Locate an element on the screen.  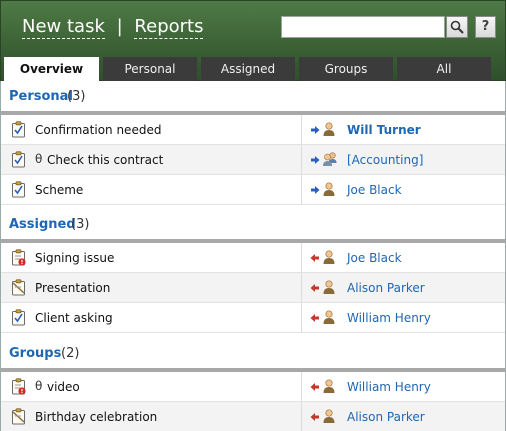
tab-all: All is located at coordinates (444, 69).